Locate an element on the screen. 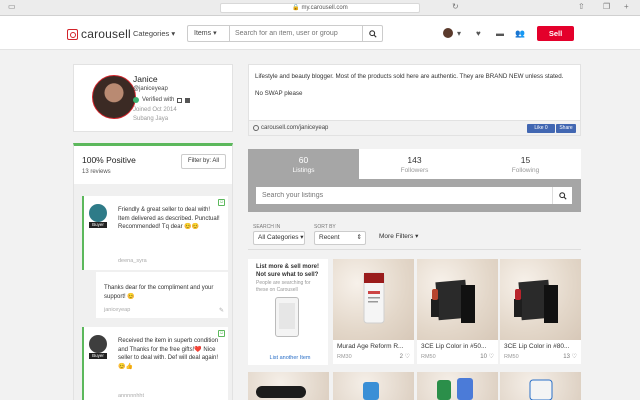  tabs-icon: ❐ is located at coordinates (606, 6).